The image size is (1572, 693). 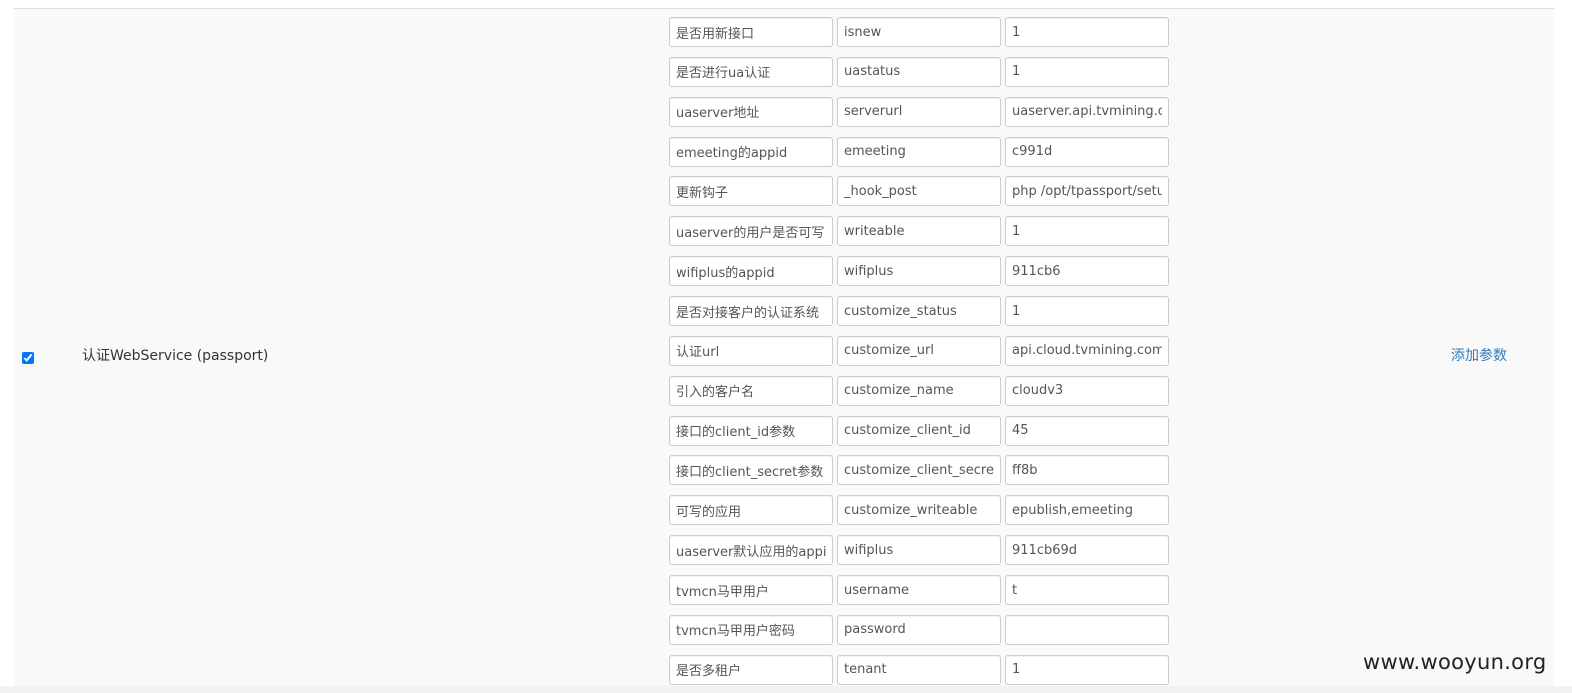 I want to click on service-enable-checkbox, so click(x=28, y=358).